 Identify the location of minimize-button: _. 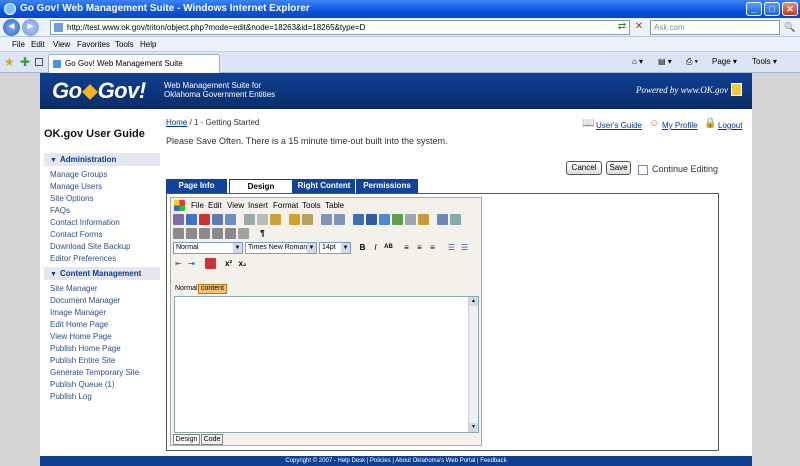
(754, 9).